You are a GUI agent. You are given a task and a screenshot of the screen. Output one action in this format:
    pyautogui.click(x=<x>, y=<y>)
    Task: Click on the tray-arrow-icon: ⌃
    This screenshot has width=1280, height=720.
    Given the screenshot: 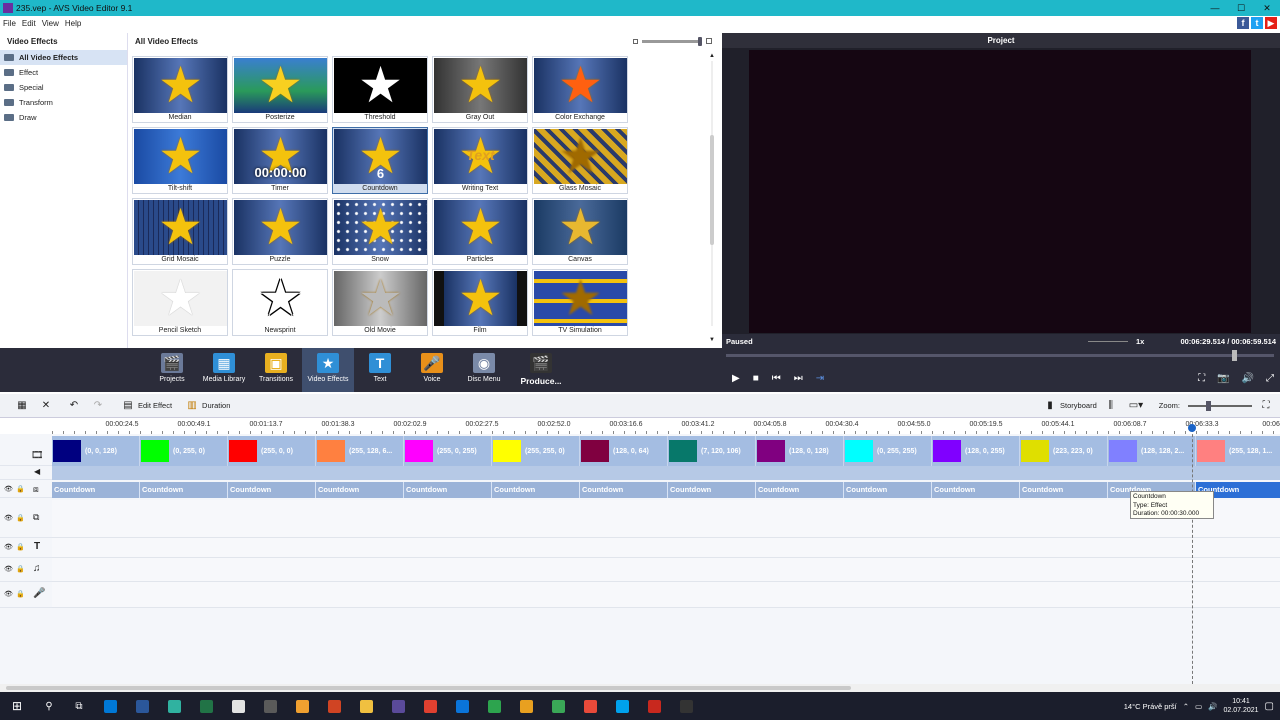 What is the action you would take?
    pyautogui.click(x=1186, y=706)
    